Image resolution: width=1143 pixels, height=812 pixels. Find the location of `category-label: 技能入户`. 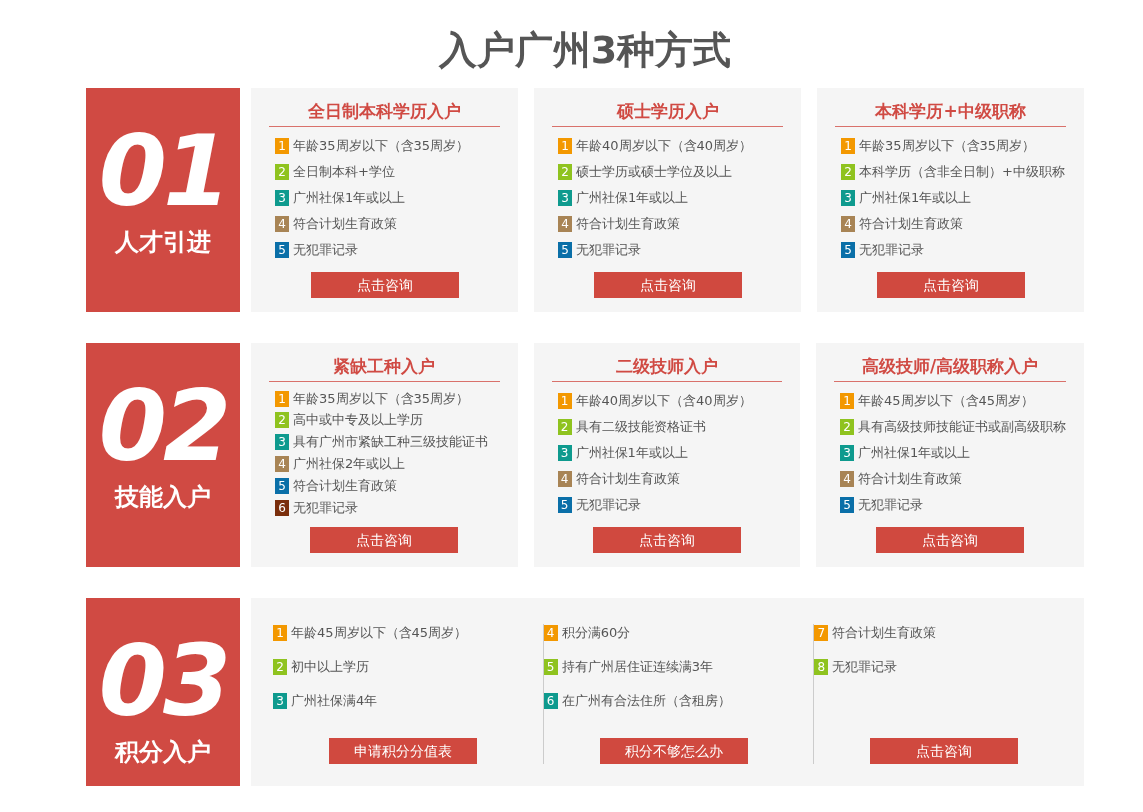

category-label: 技能入户 is located at coordinates (163, 497).